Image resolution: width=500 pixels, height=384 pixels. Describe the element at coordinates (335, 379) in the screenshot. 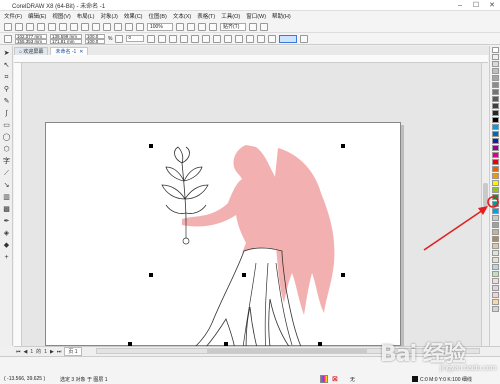

I see `no-fill-icon: ⊠` at that location.